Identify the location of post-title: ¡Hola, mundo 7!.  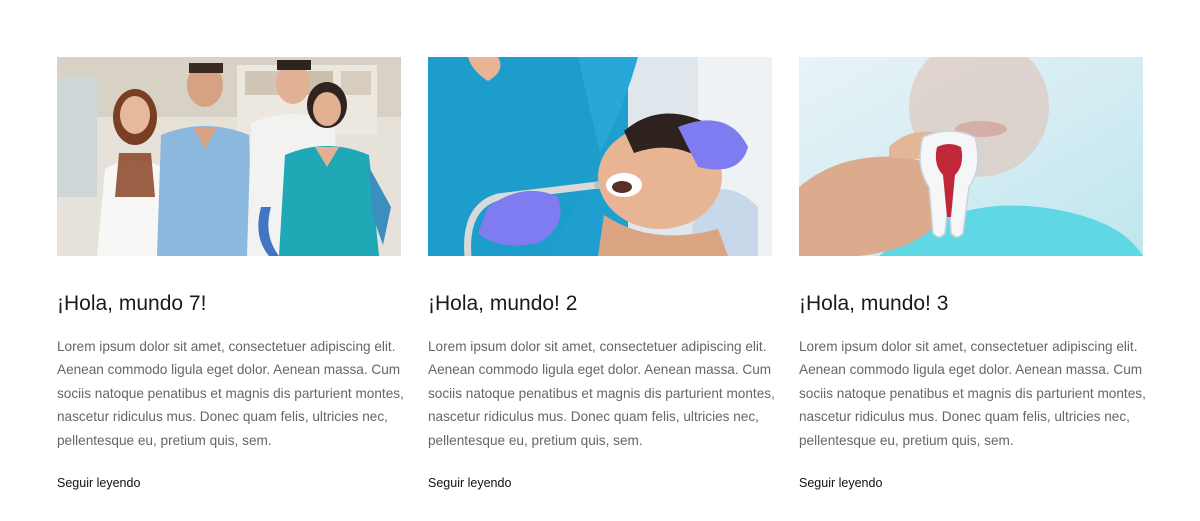
(229, 304).